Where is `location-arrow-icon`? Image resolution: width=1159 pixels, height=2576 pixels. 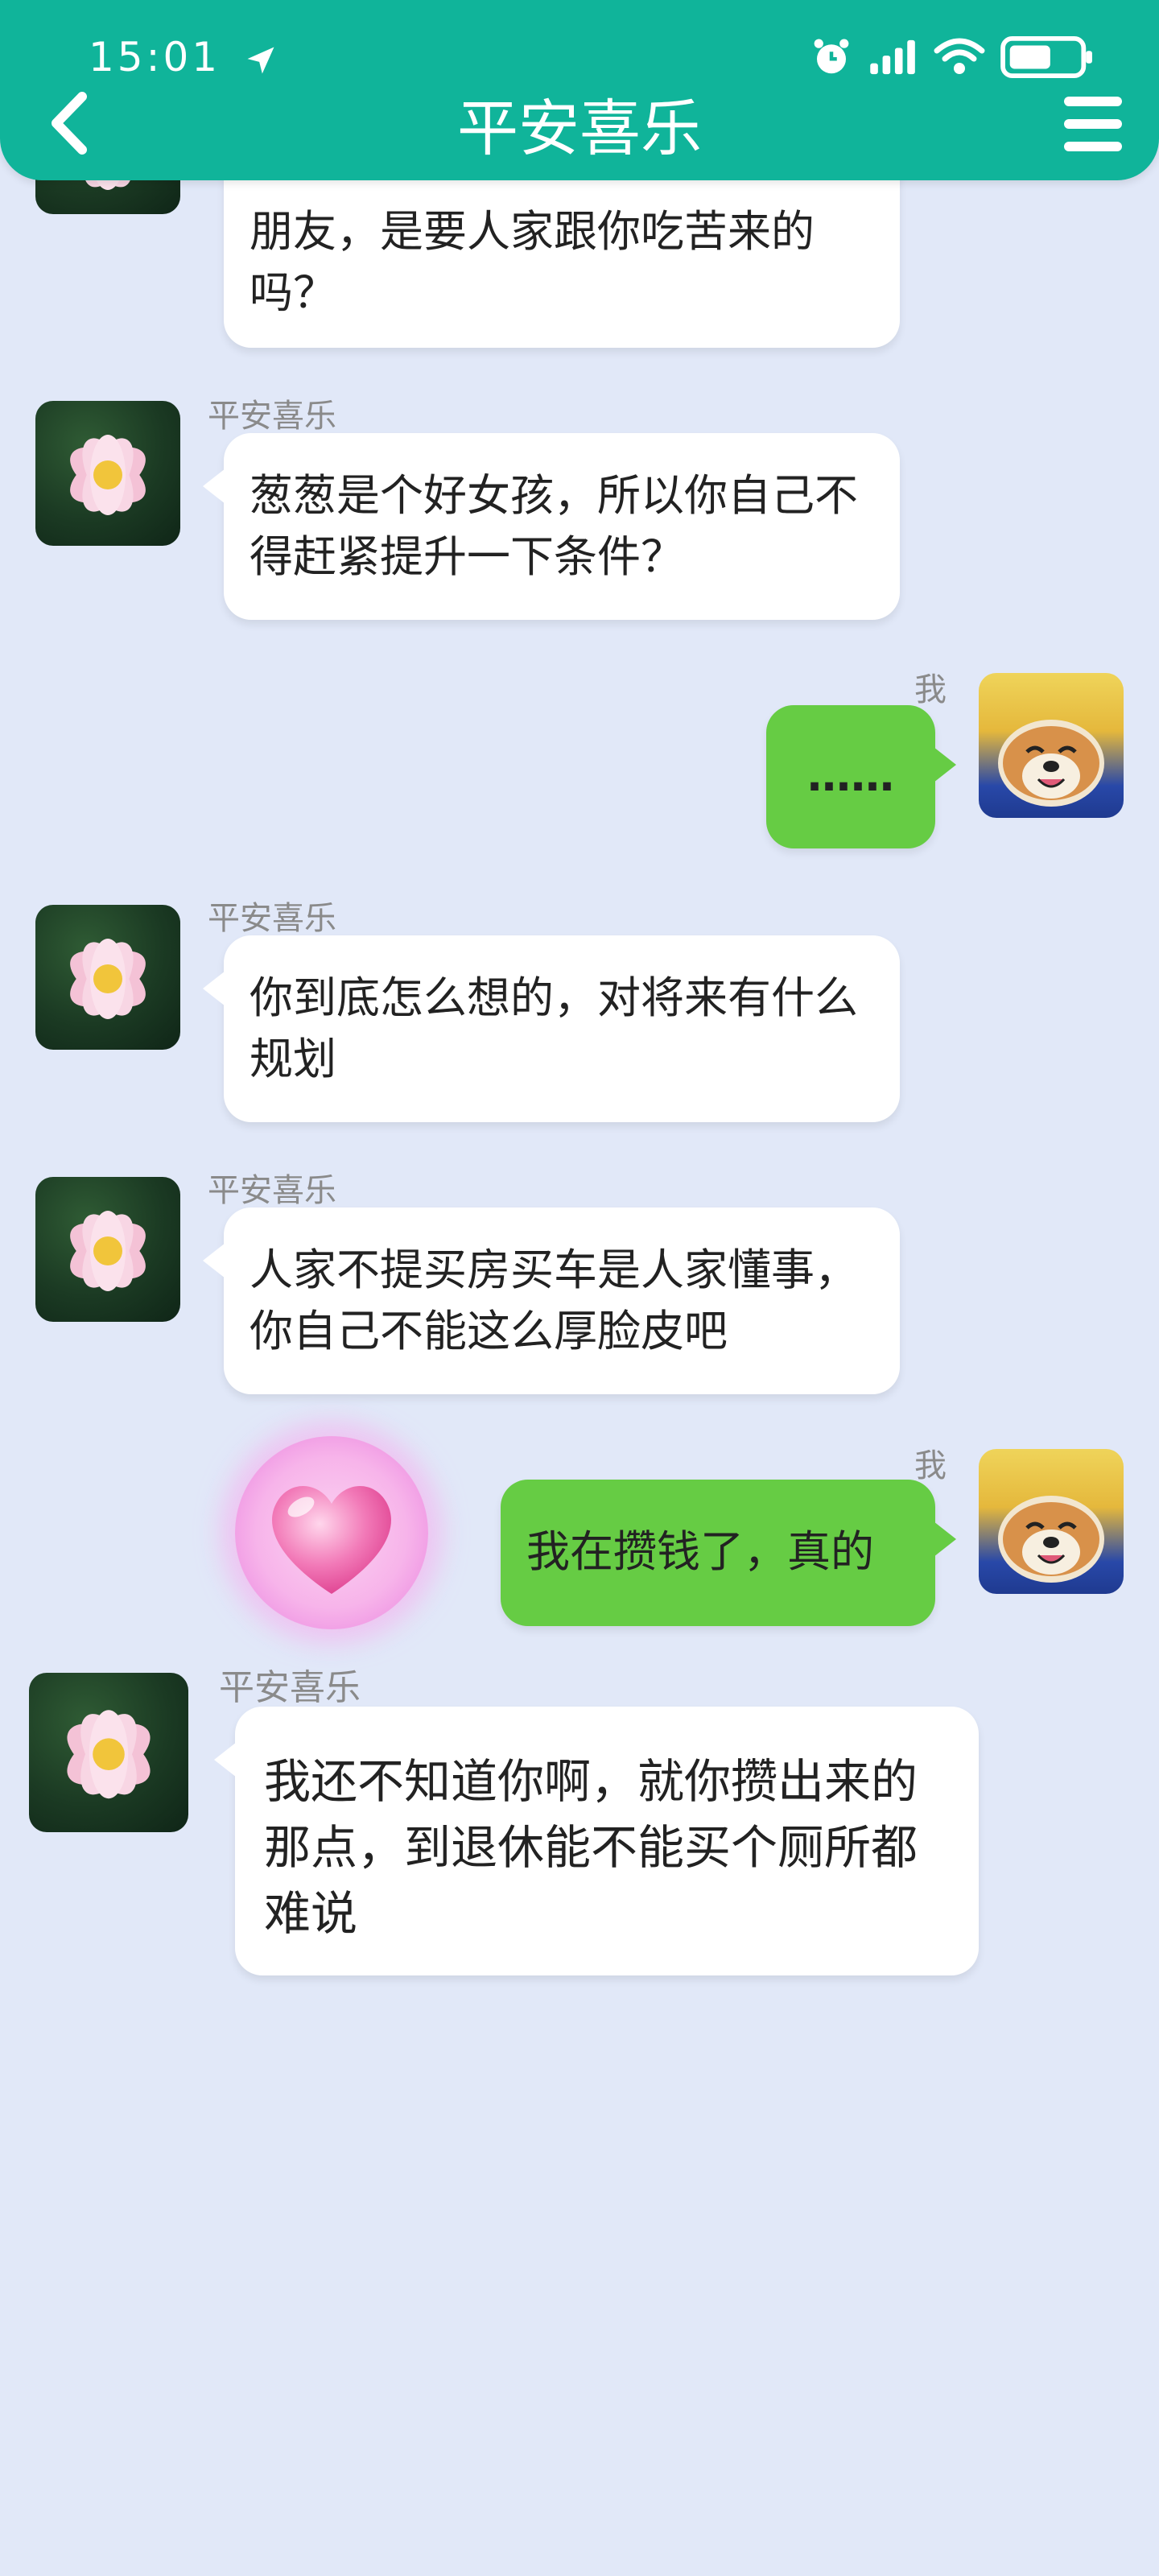 location-arrow-icon is located at coordinates (260, 60).